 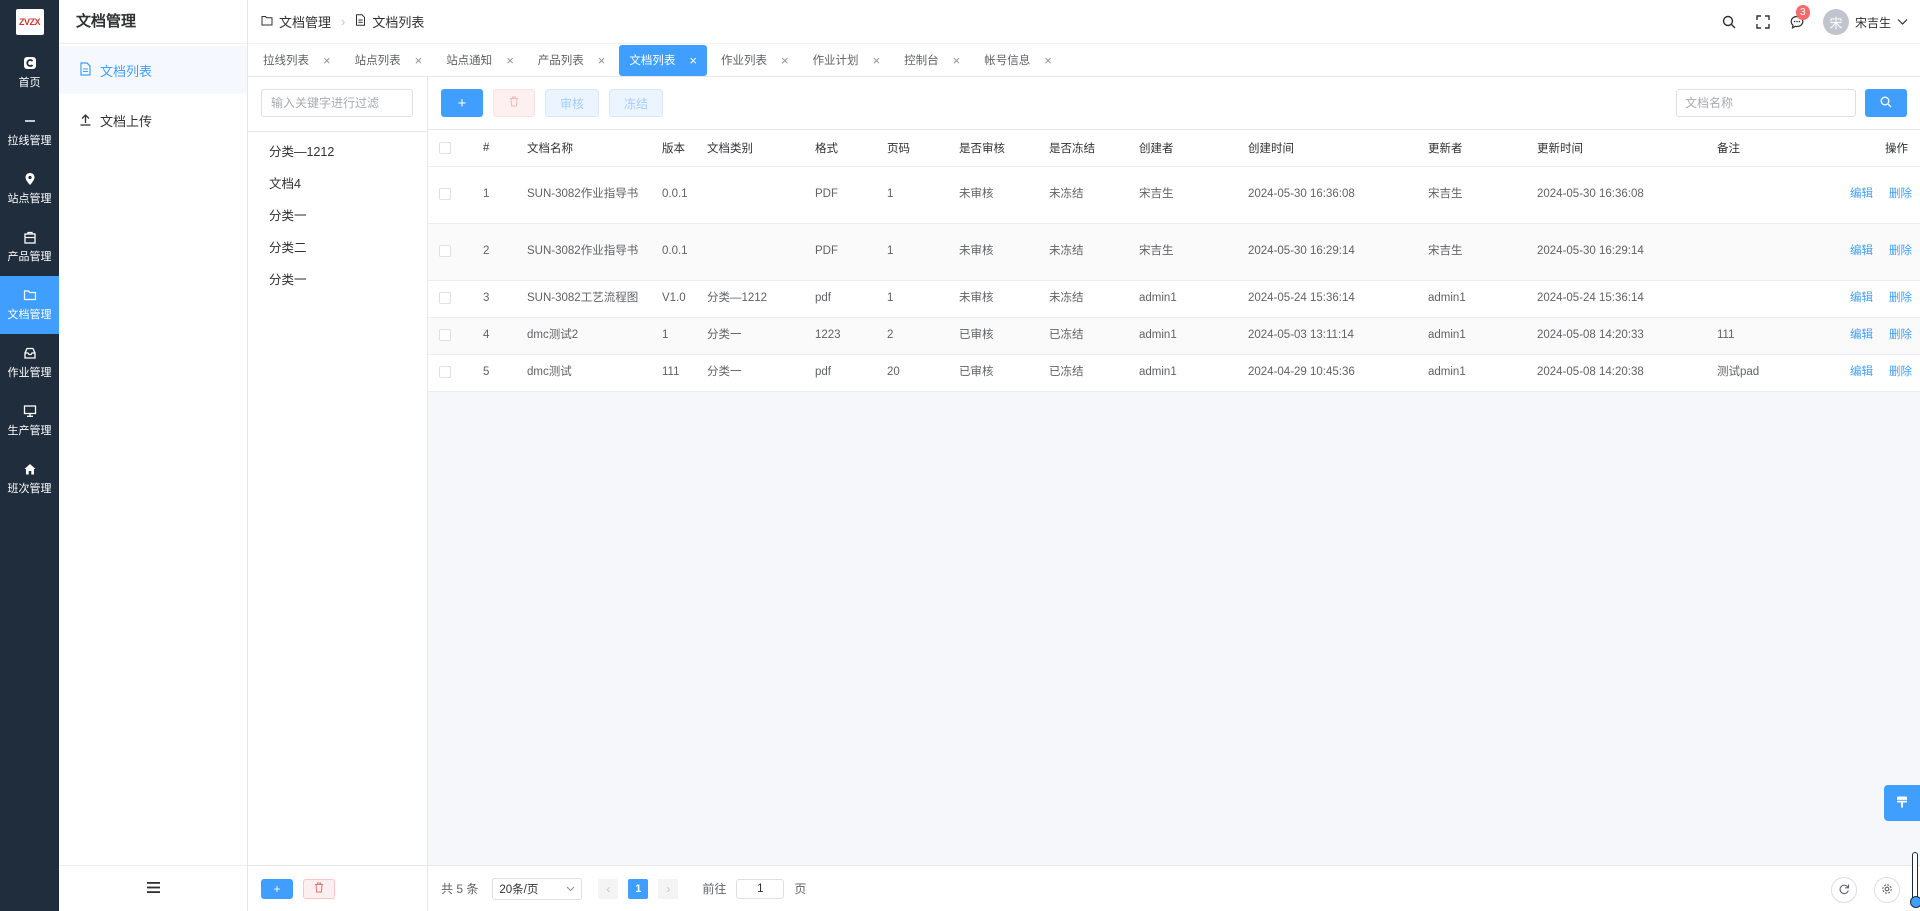 I want to click on cell-audited: 未审核, so click(x=1004, y=299).